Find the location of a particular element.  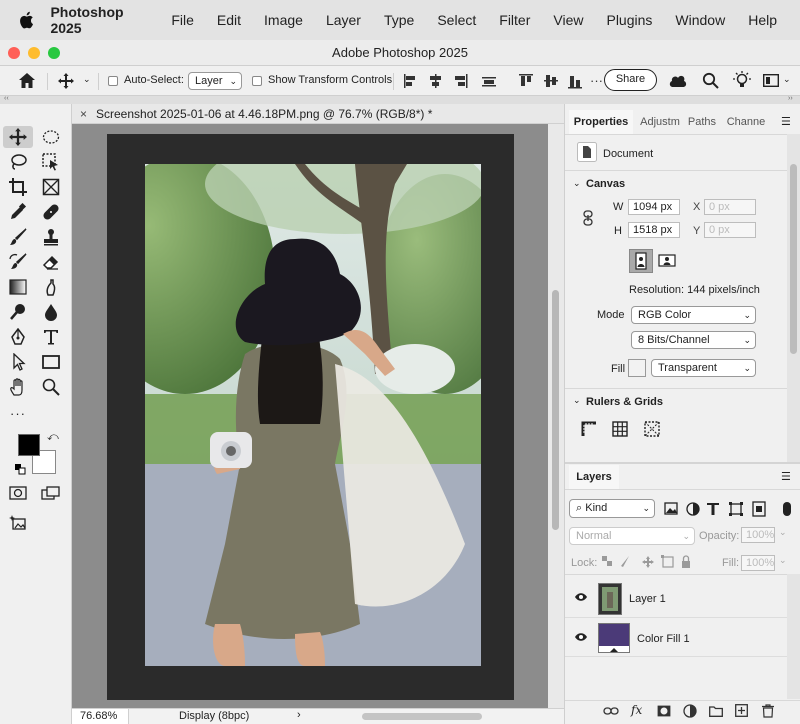

swap-colors-icon: ⤺ is located at coordinates (53, 437).